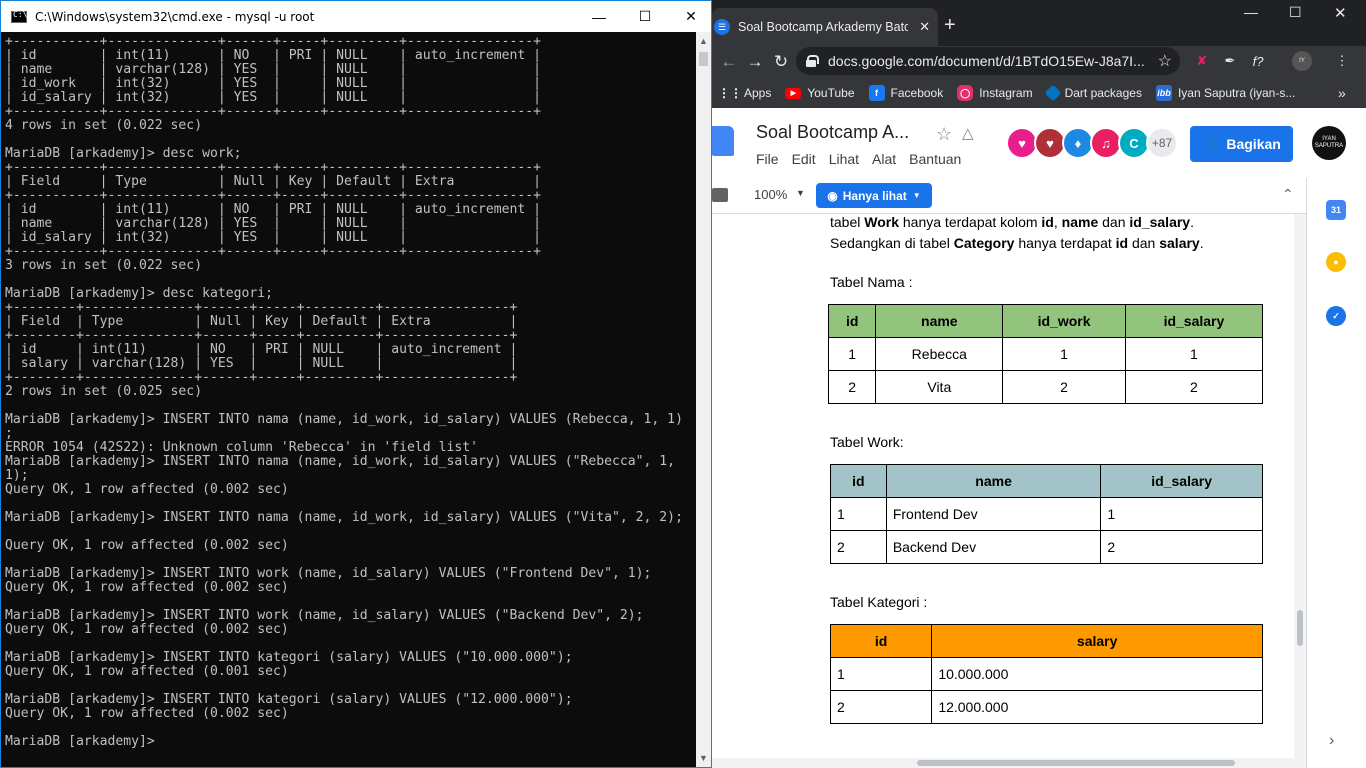  I want to click on docs-logo-icon, so click(723, 141).